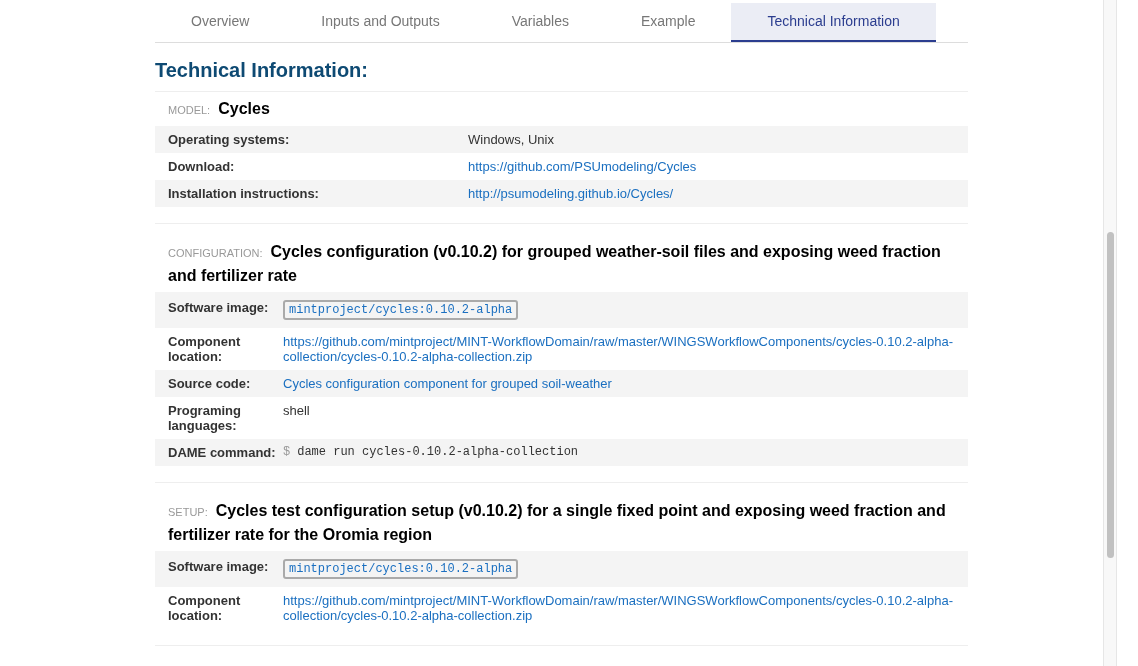  I want to click on field-label: Programing languages:, so click(205, 418).